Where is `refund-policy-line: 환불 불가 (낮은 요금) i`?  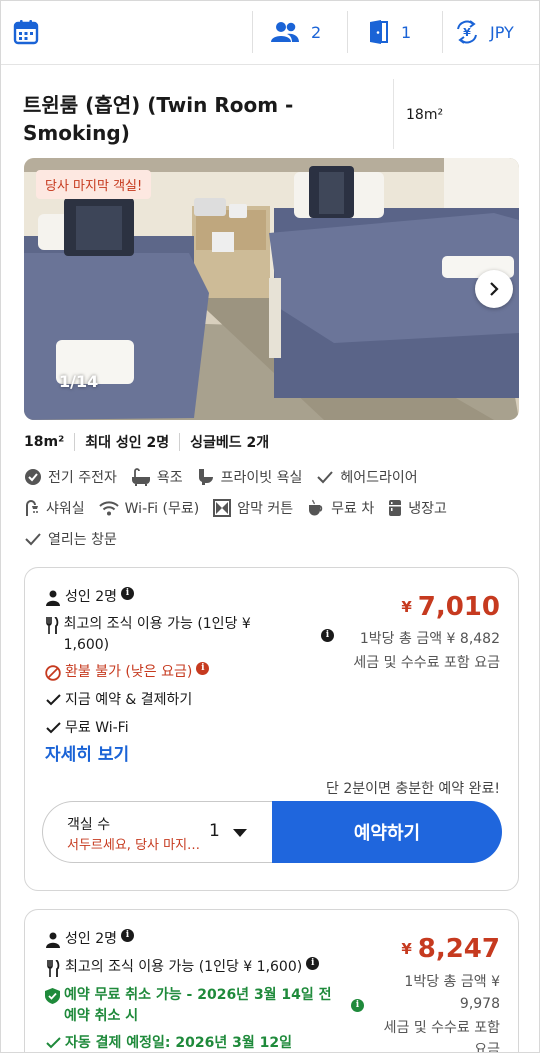 refund-policy-line: 환불 불가 (낮은 요금) i is located at coordinates (127, 672).